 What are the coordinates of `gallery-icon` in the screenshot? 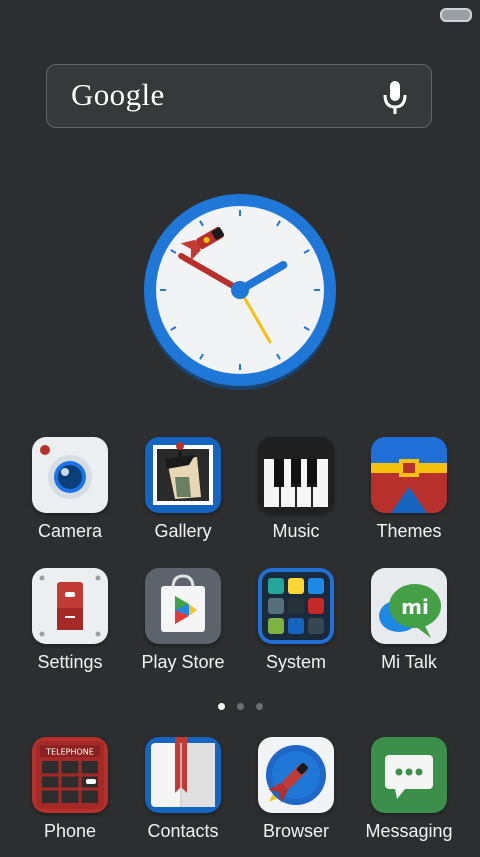 It's located at (183, 475).